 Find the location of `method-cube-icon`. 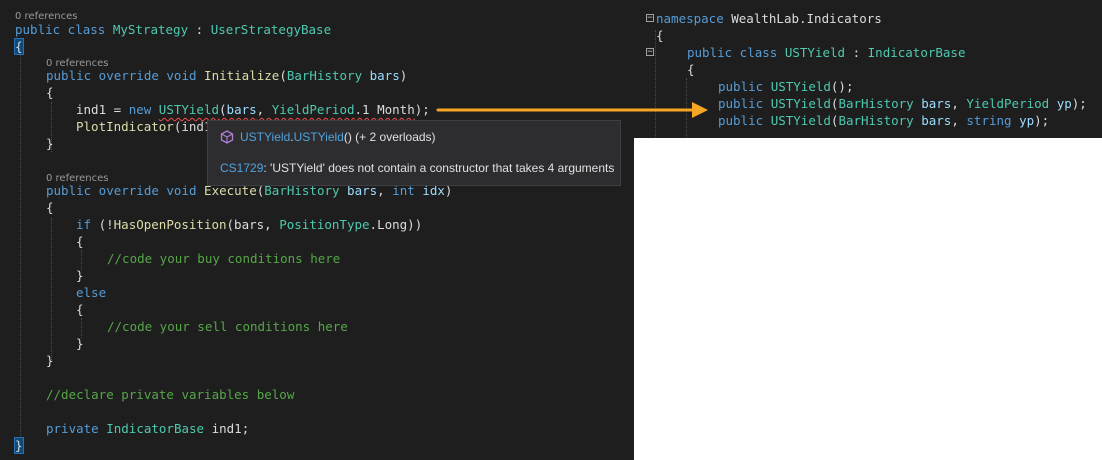

method-cube-icon is located at coordinates (227, 137).